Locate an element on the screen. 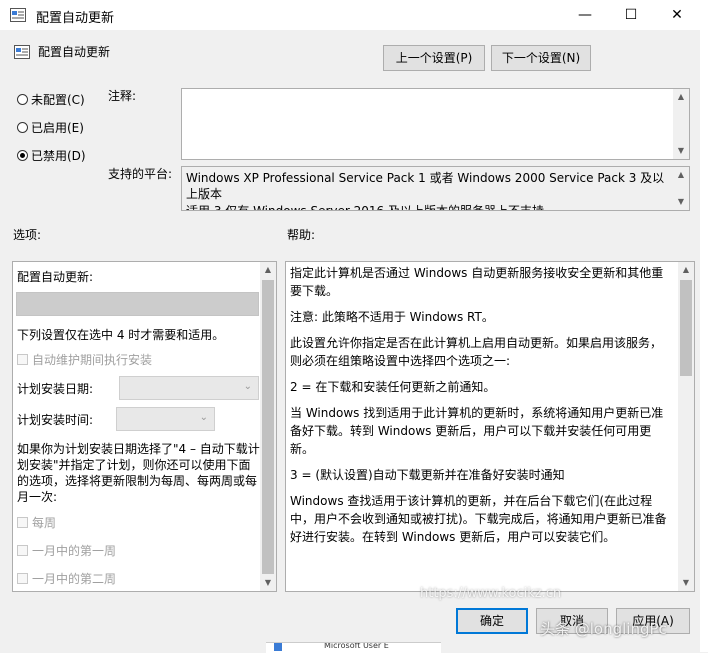 This screenshot has height=653, width=708. maximize-icon: ☐ is located at coordinates (631, 15).